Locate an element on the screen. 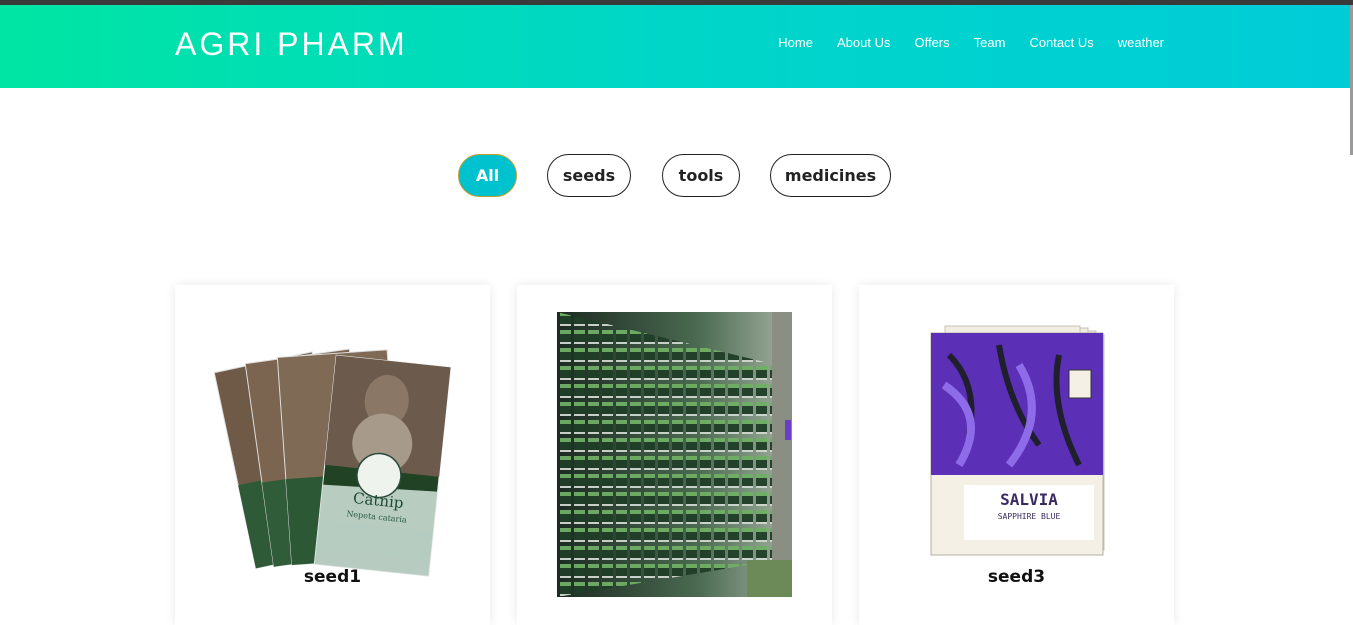  filter-all-button: All is located at coordinates (487, 175).